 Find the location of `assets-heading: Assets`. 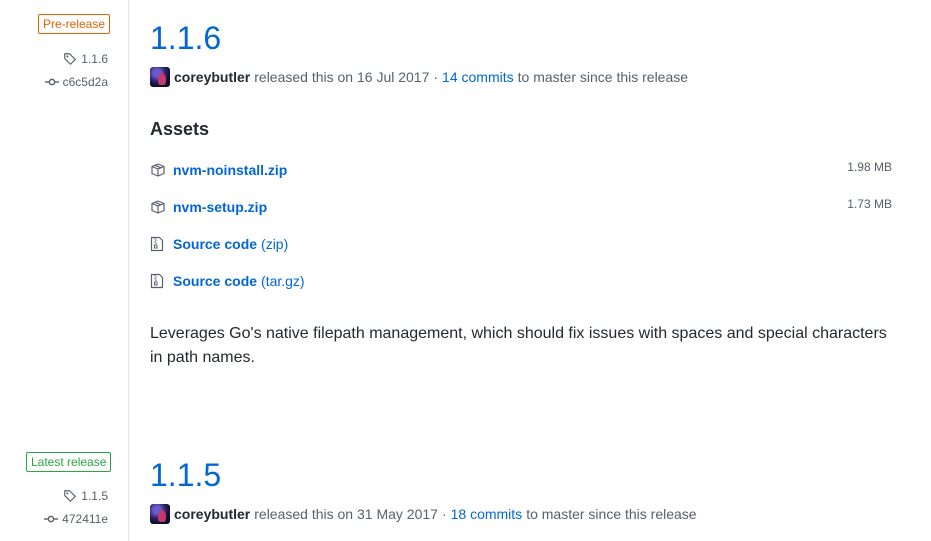

assets-heading: Assets is located at coordinates (180, 129).